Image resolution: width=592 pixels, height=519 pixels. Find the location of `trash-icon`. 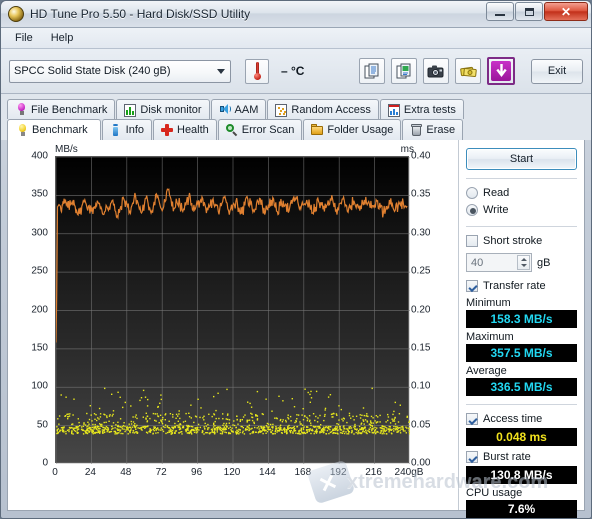

trash-icon is located at coordinates (416, 130).